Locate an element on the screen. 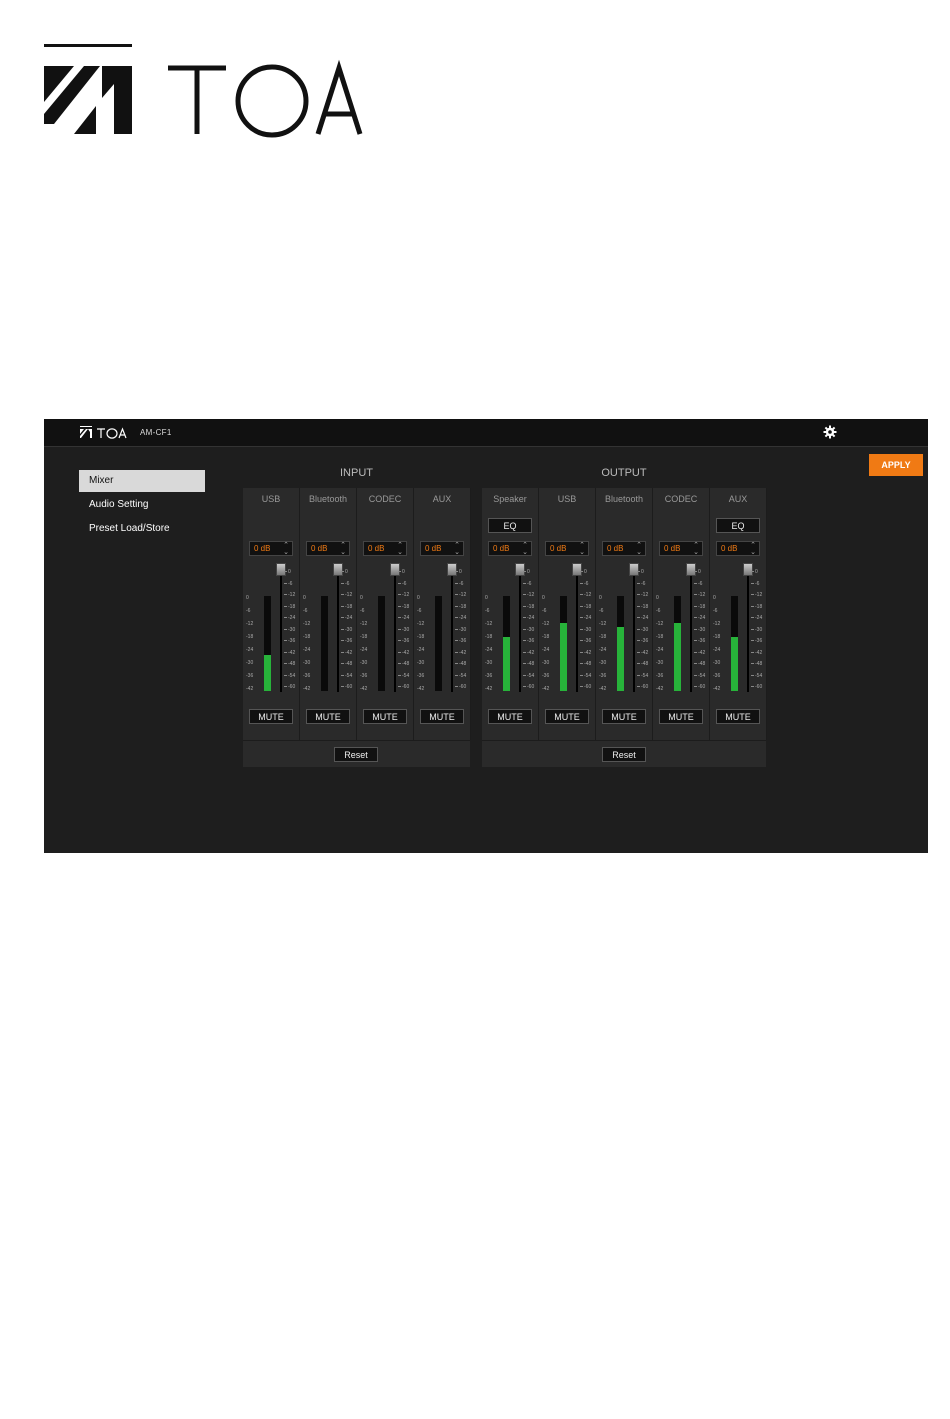 The height and width of the screenshot is (1419, 950). output-aux-gain-stepper: 0 dB ⌃ ⌄ is located at coordinates (738, 548).